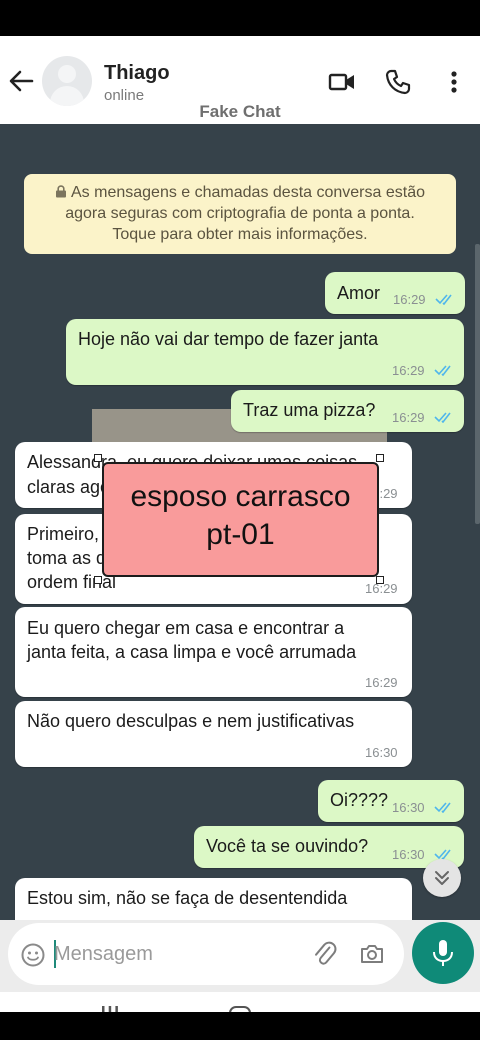 This screenshot has height=1040, width=480. Describe the element at coordinates (137, 73) in the screenshot. I see `contact-name: Thiago` at that location.